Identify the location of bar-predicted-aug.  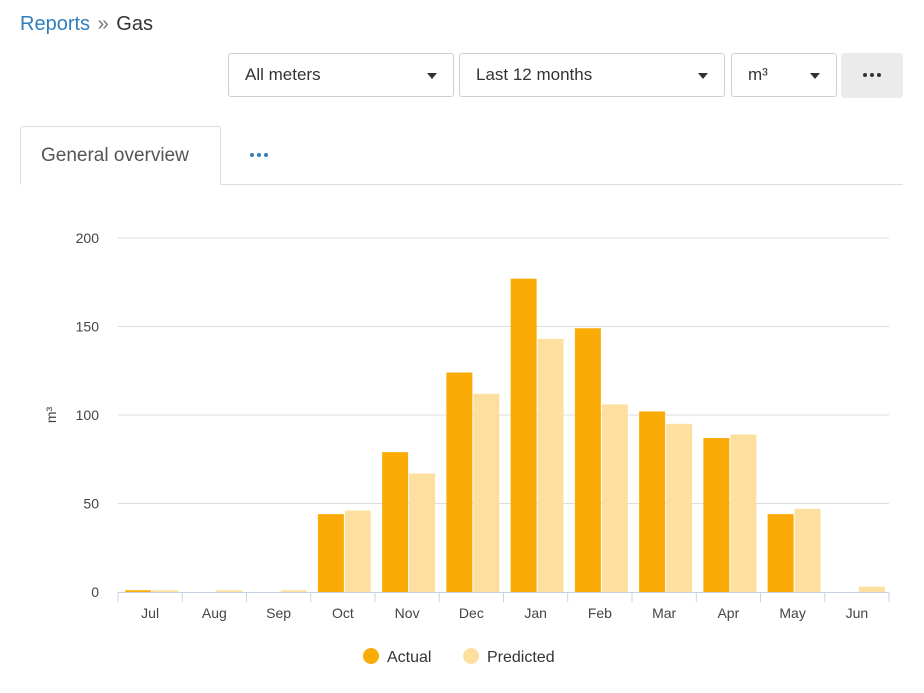
(229, 591).